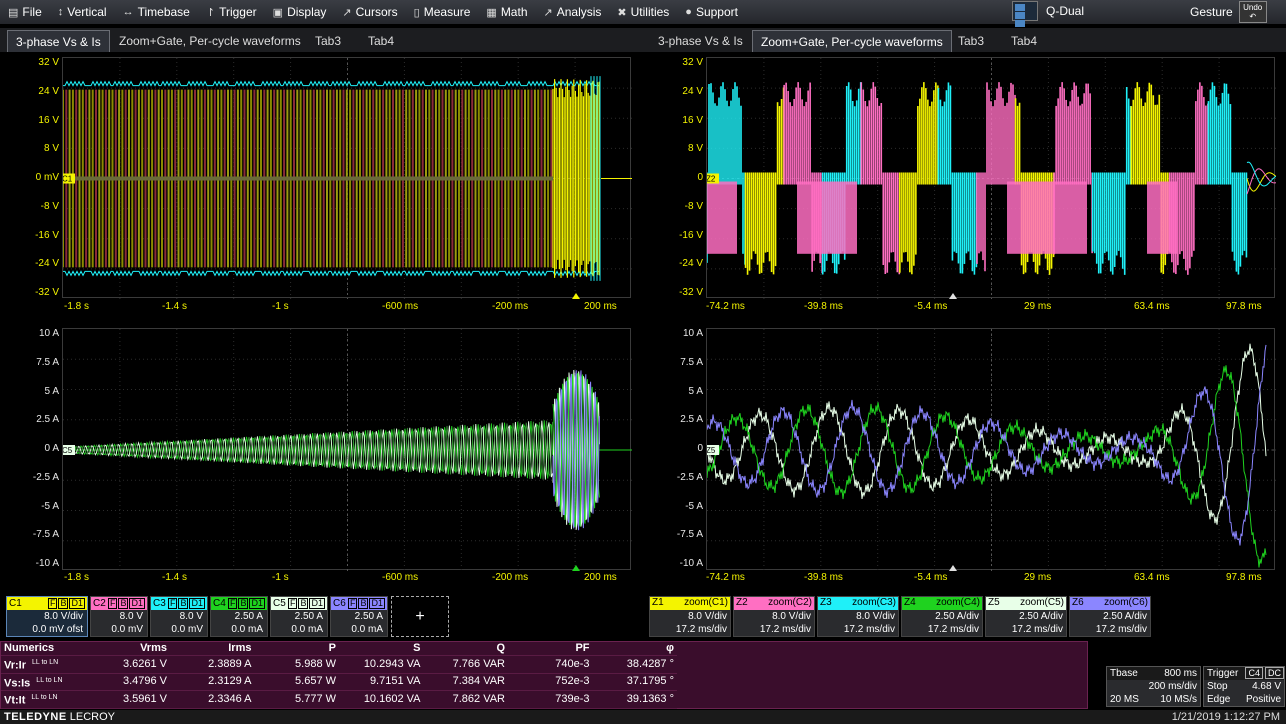 Image resolution: width=1286 pixels, height=724 pixels. Describe the element at coordinates (1024, 41) in the screenshot. I see `tab-right-4: Tab4` at that location.